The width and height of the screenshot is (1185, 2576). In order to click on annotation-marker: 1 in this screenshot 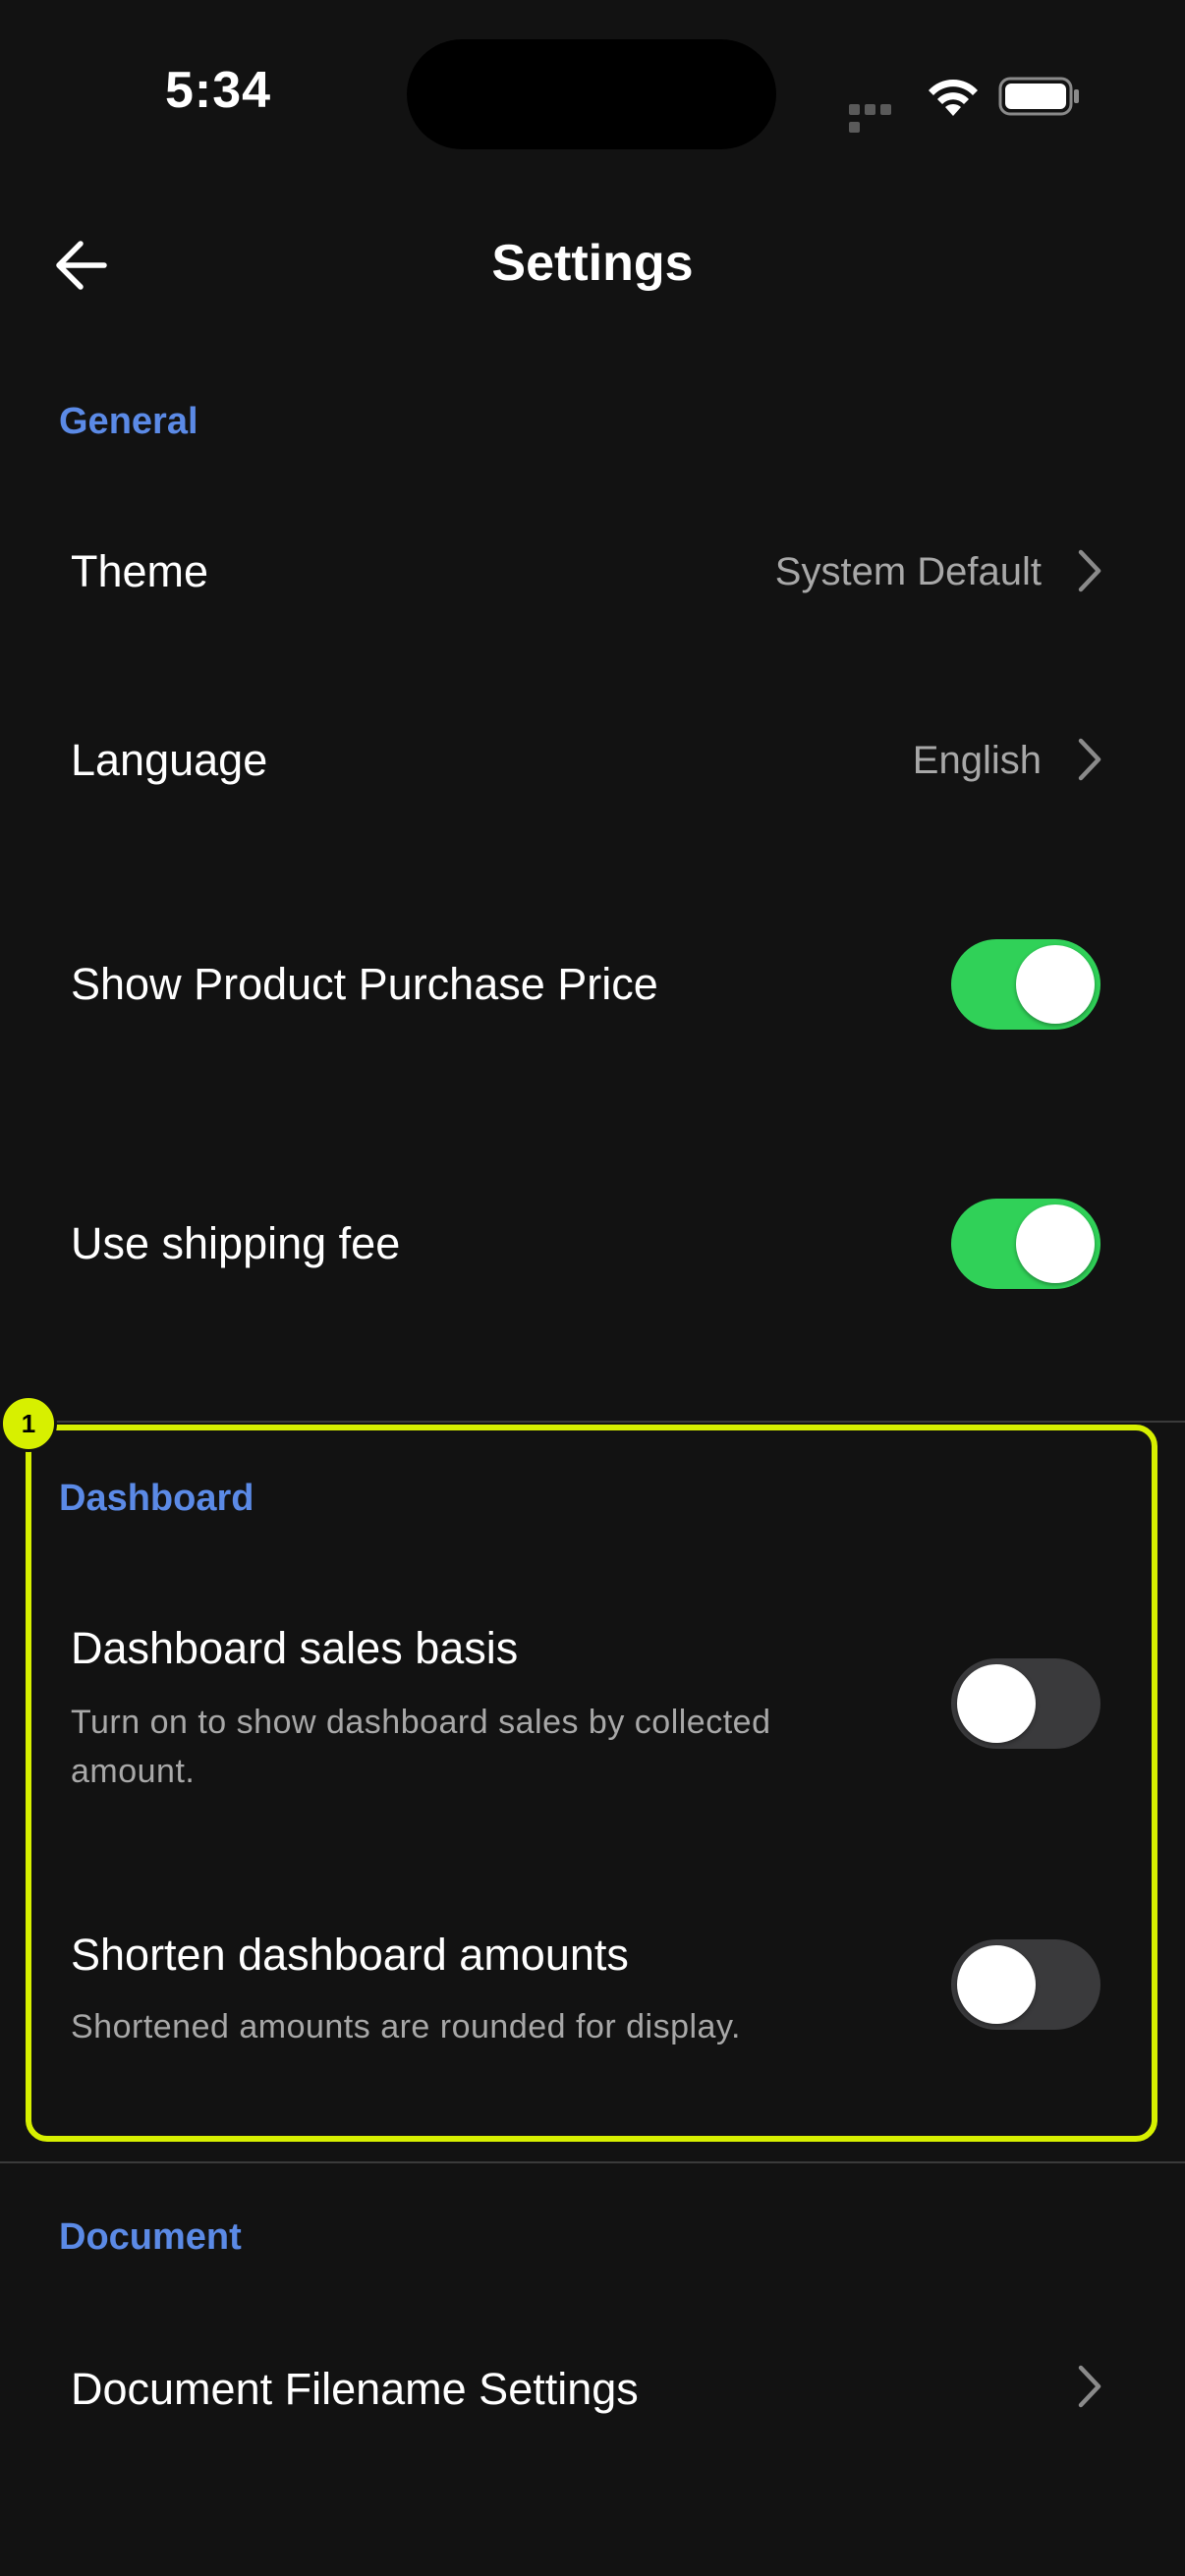, I will do `click(29, 1423)`.